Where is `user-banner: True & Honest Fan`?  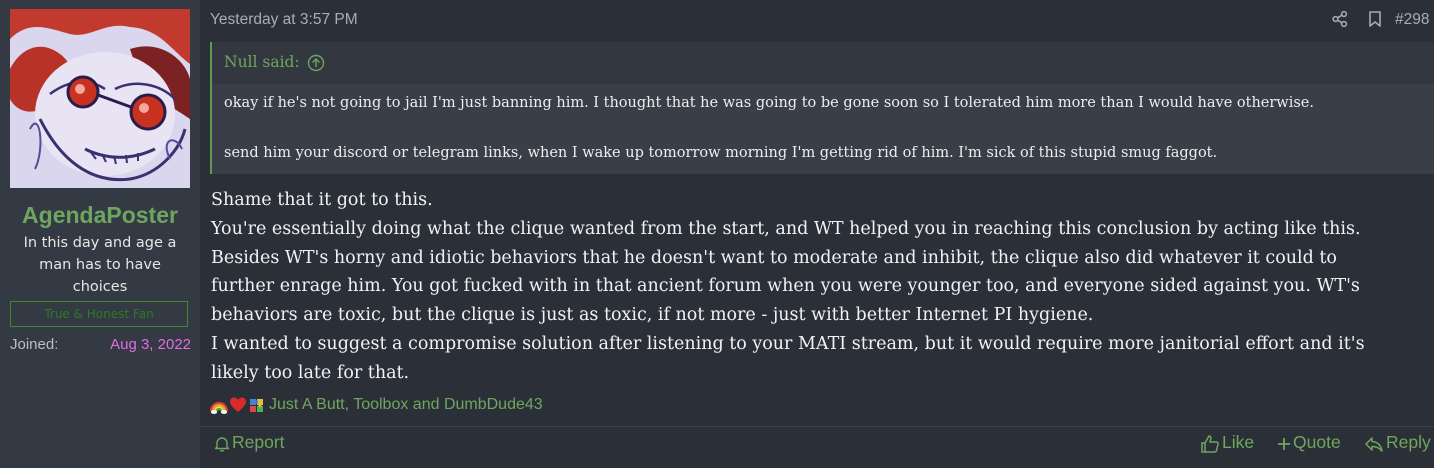
user-banner: True & Honest Fan is located at coordinates (99, 314).